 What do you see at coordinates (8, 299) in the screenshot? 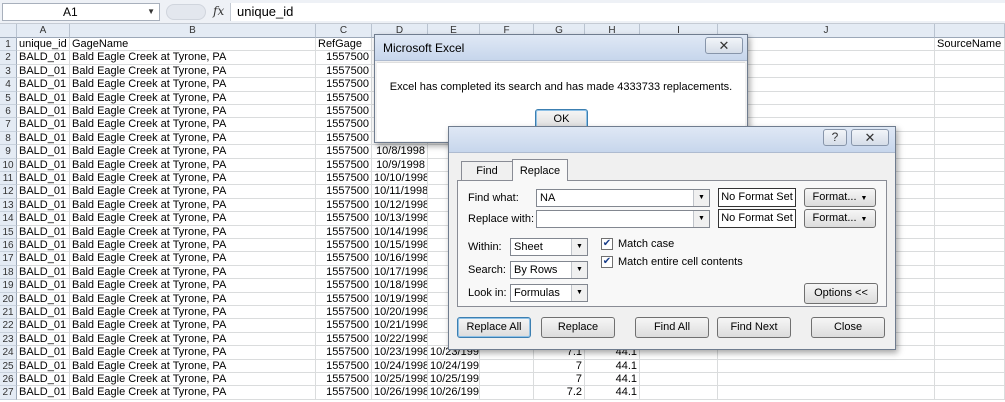
I see `row-header: 20` at bounding box center [8, 299].